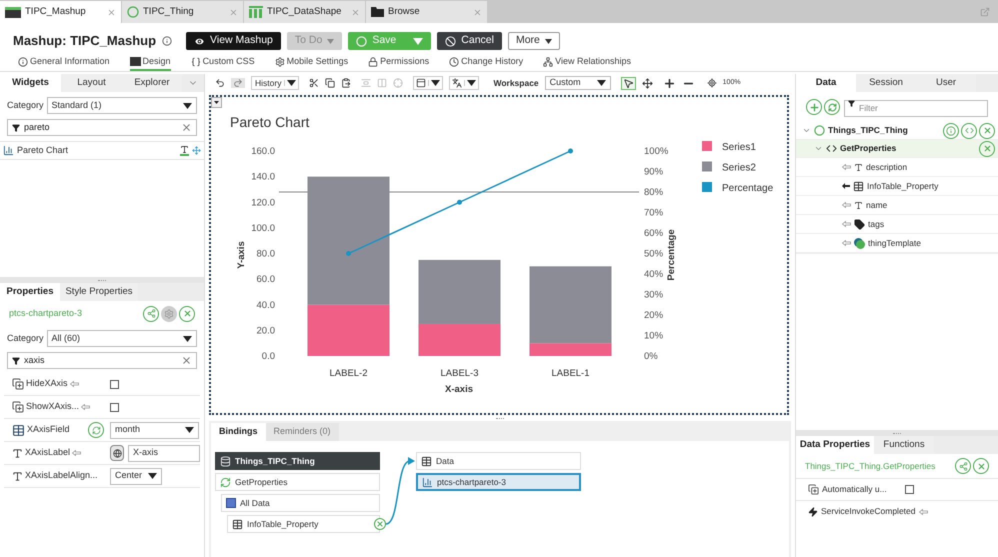 The height and width of the screenshot is (557, 998). Describe the element at coordinates (859, 243) in the screenshot. I see `template-icon` at that location.